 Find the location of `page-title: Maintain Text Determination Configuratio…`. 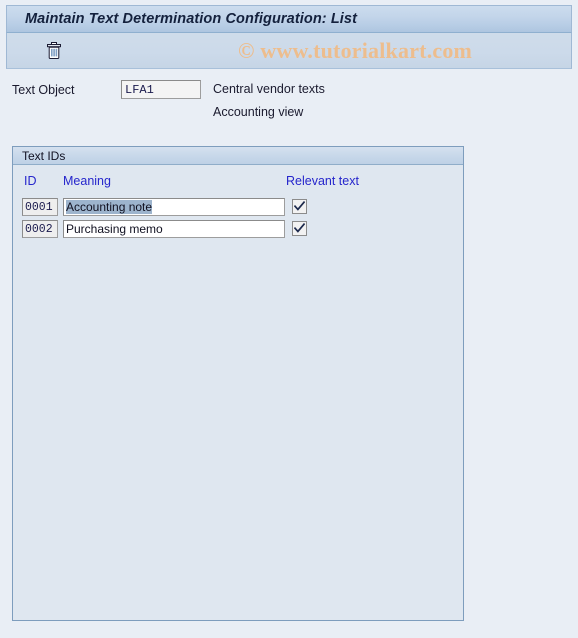

page-title: Maintain Text Determination Configuratio… is located at coordinates (191, 19).